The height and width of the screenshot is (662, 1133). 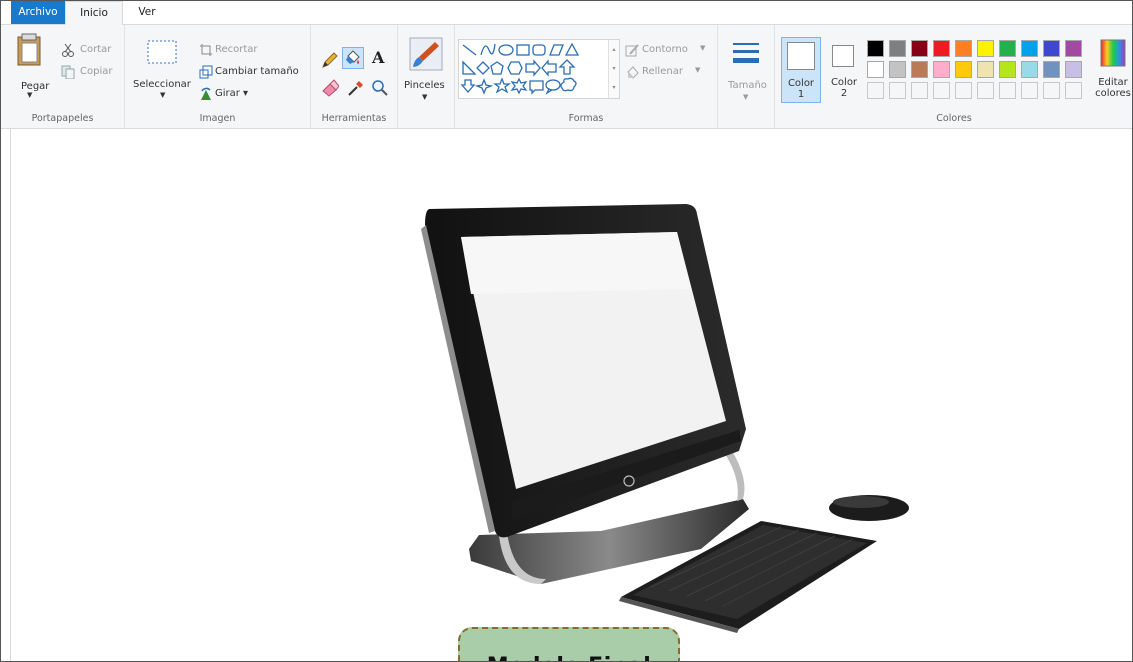 What do you see at coordinates (697, 70) in the screenshot?
I see `fill-dropdown-arrow: ▼` at bounding box center [697, 70].